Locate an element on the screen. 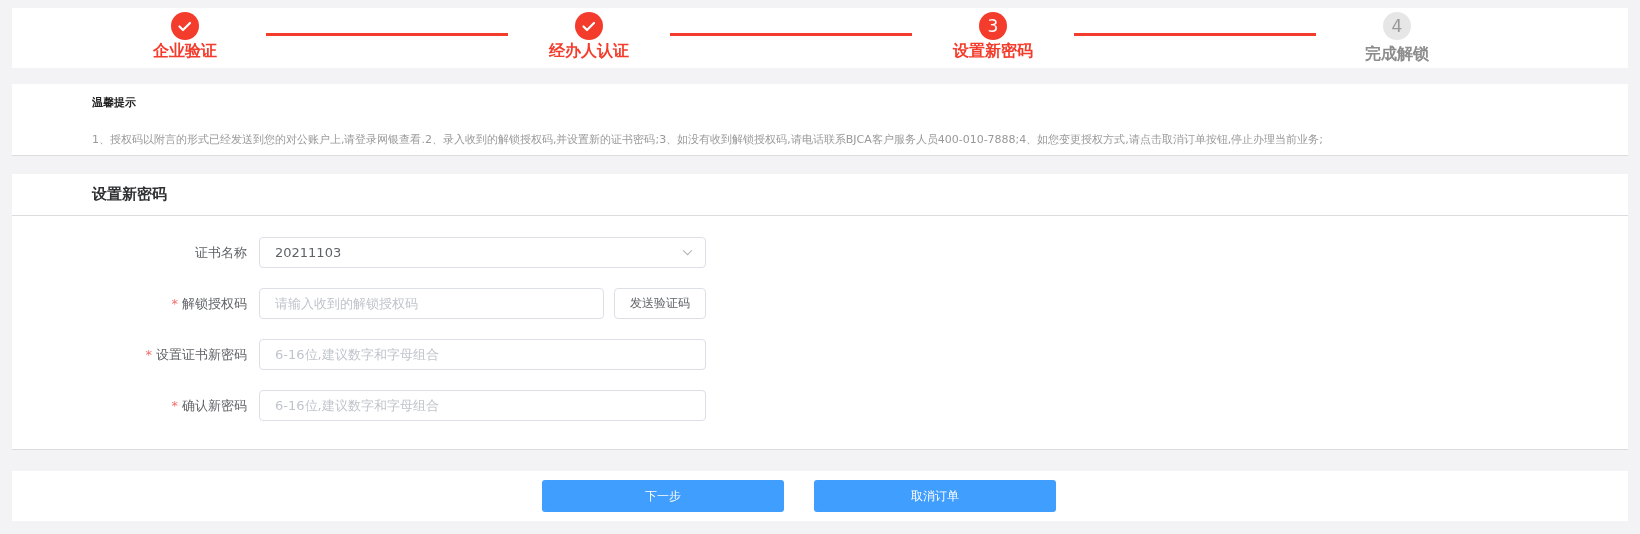  input-field: 请输入收到的解锁授权码 is located at coordinates (431, 303).